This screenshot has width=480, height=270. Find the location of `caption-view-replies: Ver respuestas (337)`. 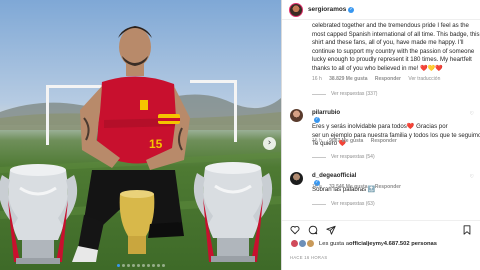

caption-view-replies: Ver respuestas (337) is located at coordinates (344, 94).